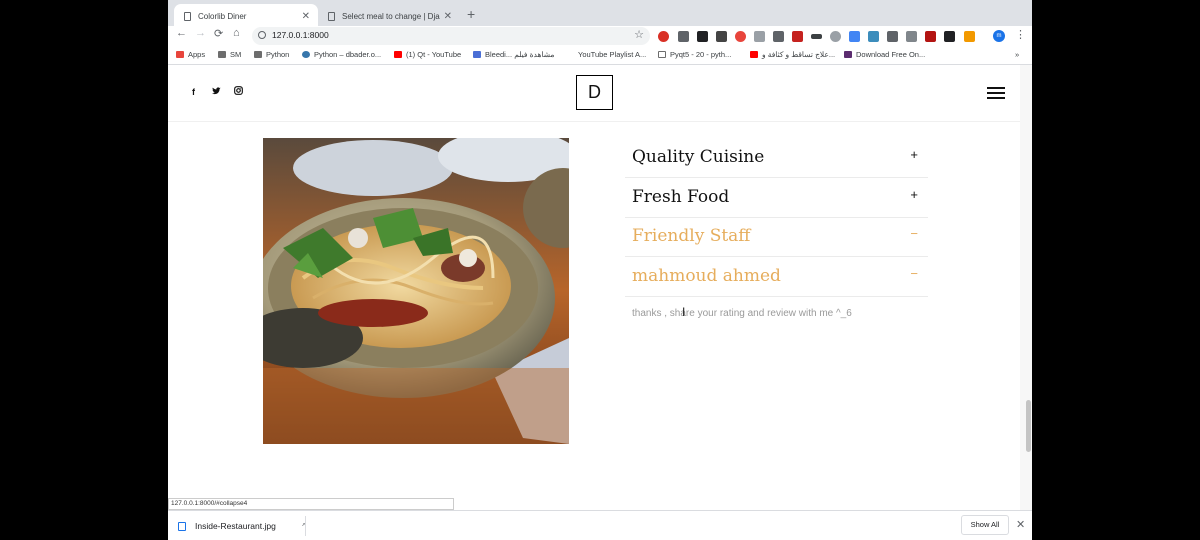 The width and height of the screenshot is (1200, 540). I want to click on recycle-extension-icon, so click(683, 36).